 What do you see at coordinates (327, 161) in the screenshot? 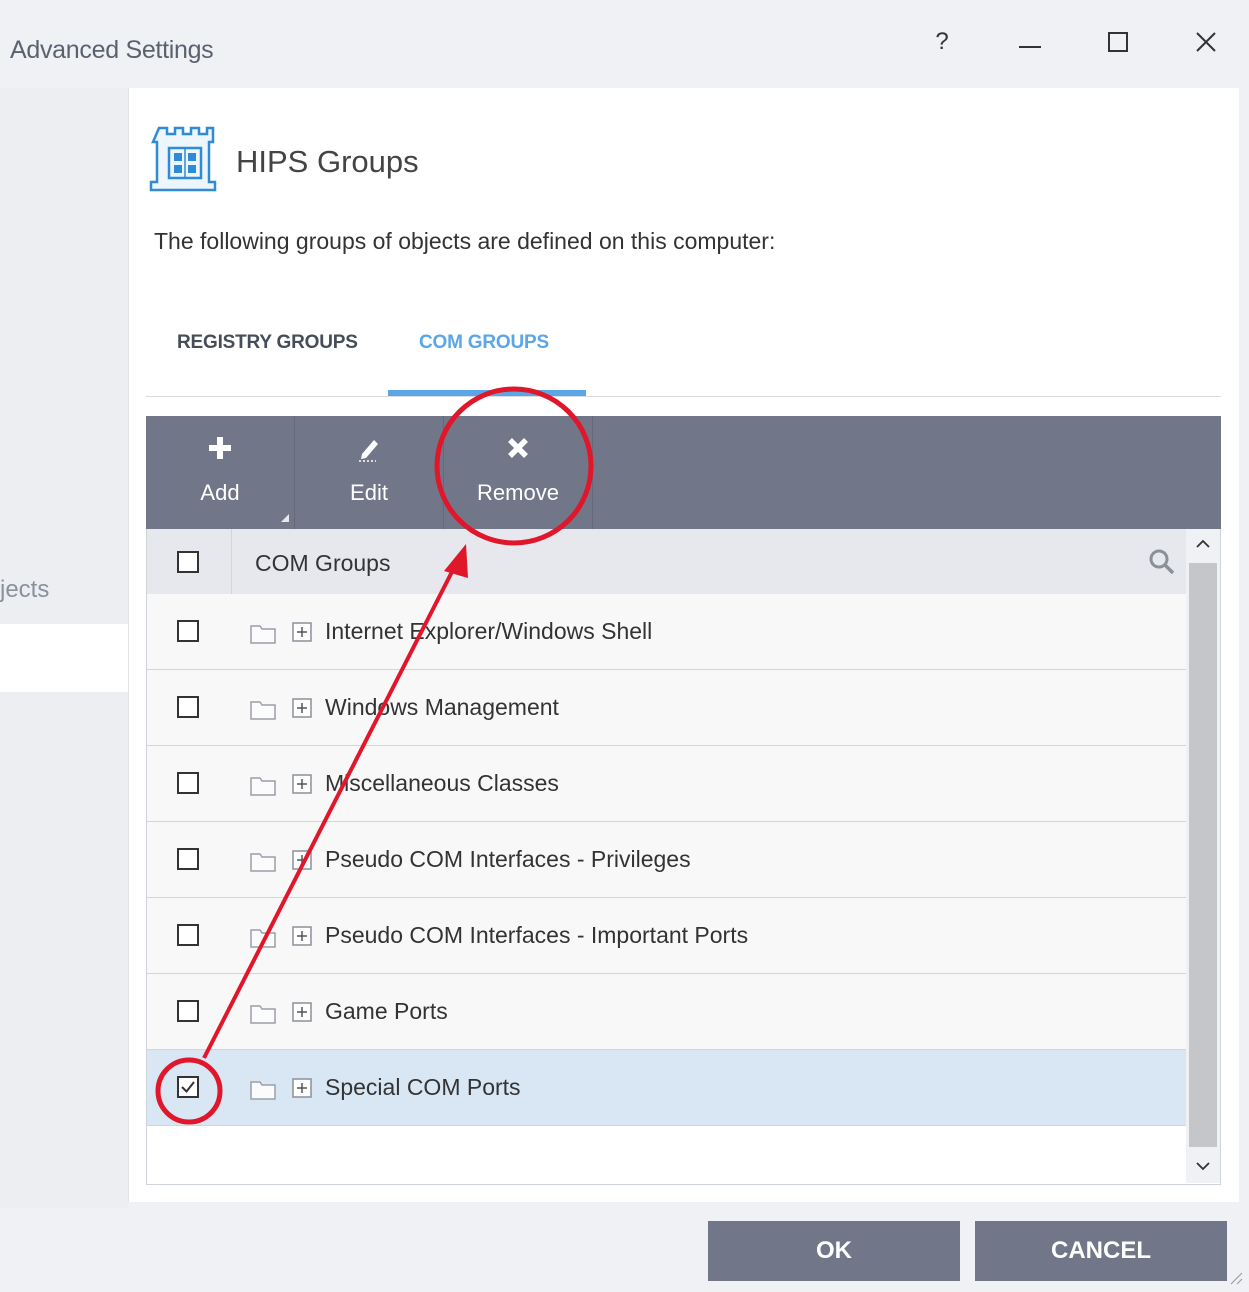
I see `page-title: HIPS Groups` at bounding box center [327, 161].